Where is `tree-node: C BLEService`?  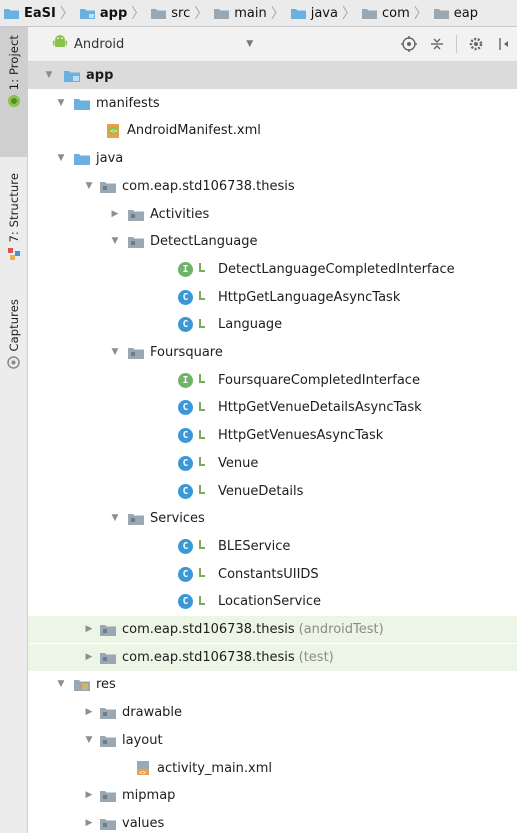
tree-node: C BLEService is located at coordinates (234, 546).